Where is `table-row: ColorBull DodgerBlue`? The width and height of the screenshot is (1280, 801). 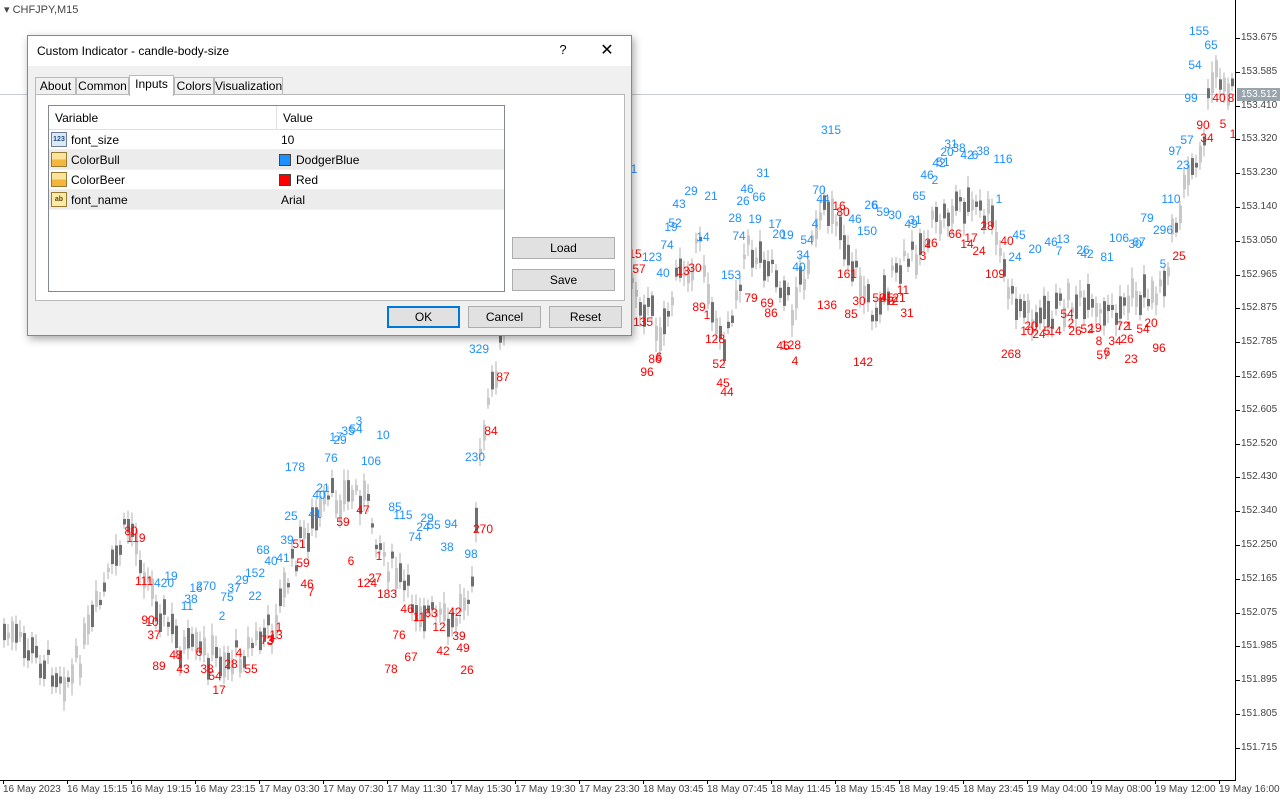 table-row: ColorBull DodgerBlue is located at coordinates (276, 160).